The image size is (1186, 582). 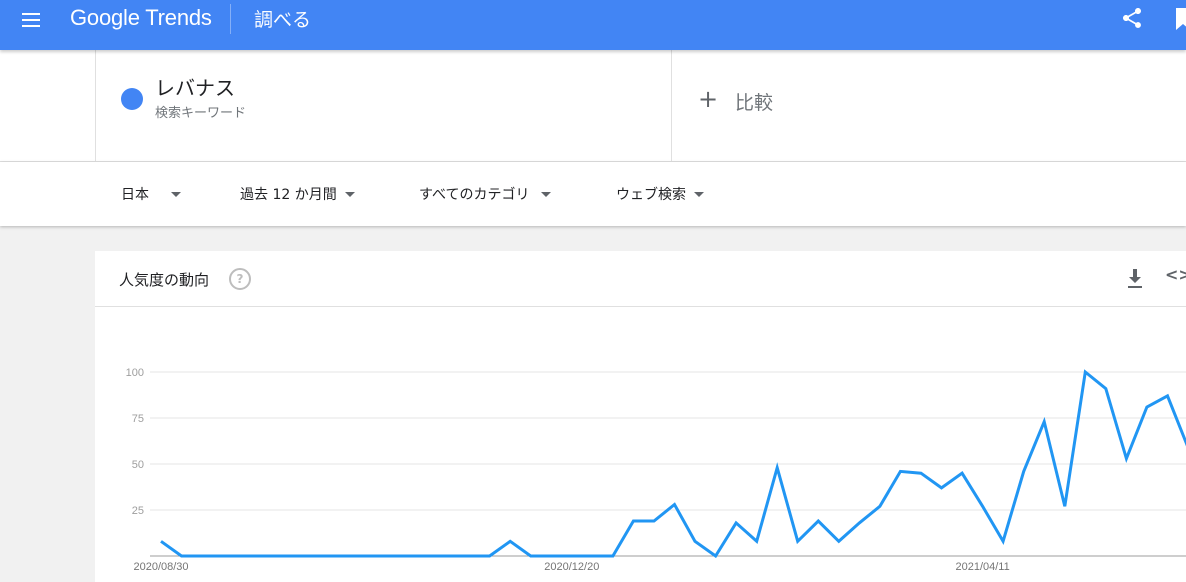 What do you see at coordinates (132, 99) in the screenshot?
I see `term-color-dot` at bounding box center [132, 99].